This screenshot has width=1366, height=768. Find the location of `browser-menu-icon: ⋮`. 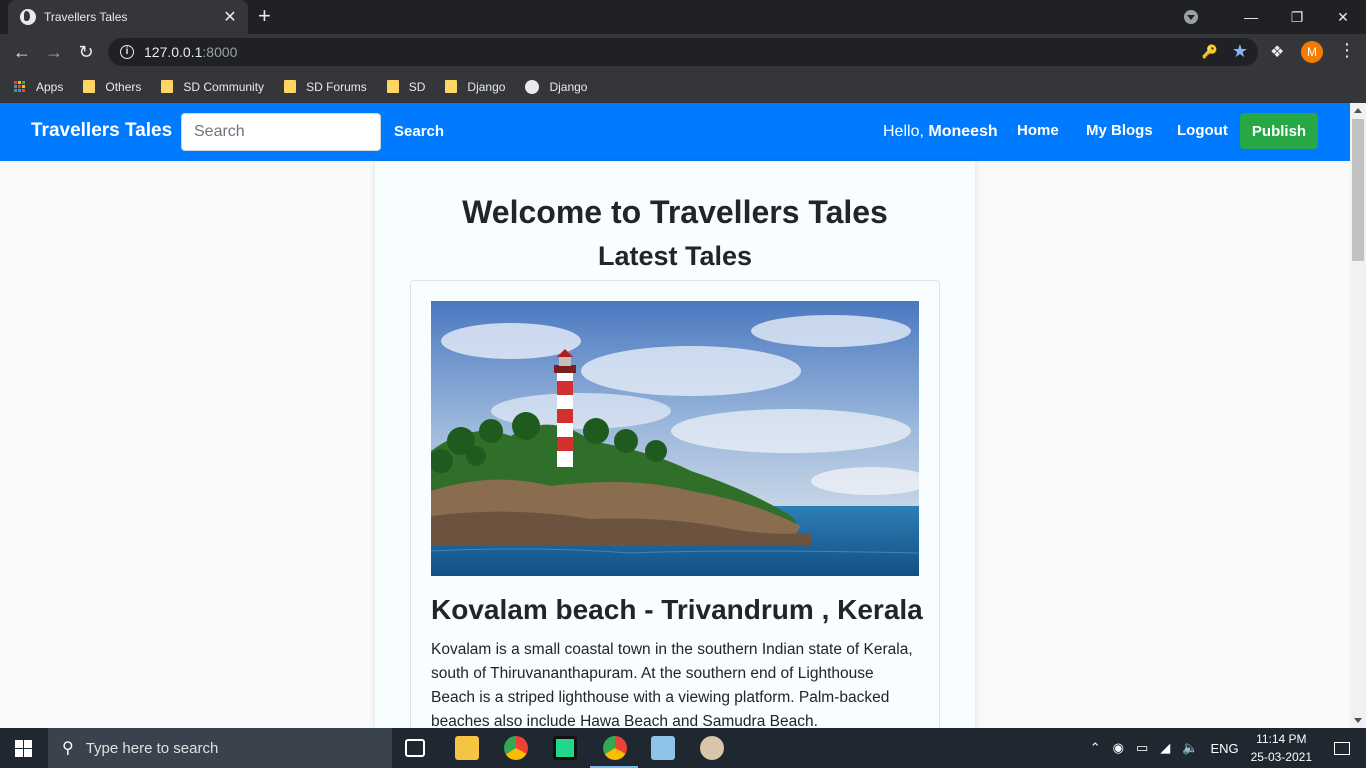

browser-menu-icon: ⋮ is located at coordinates (1347, 50).